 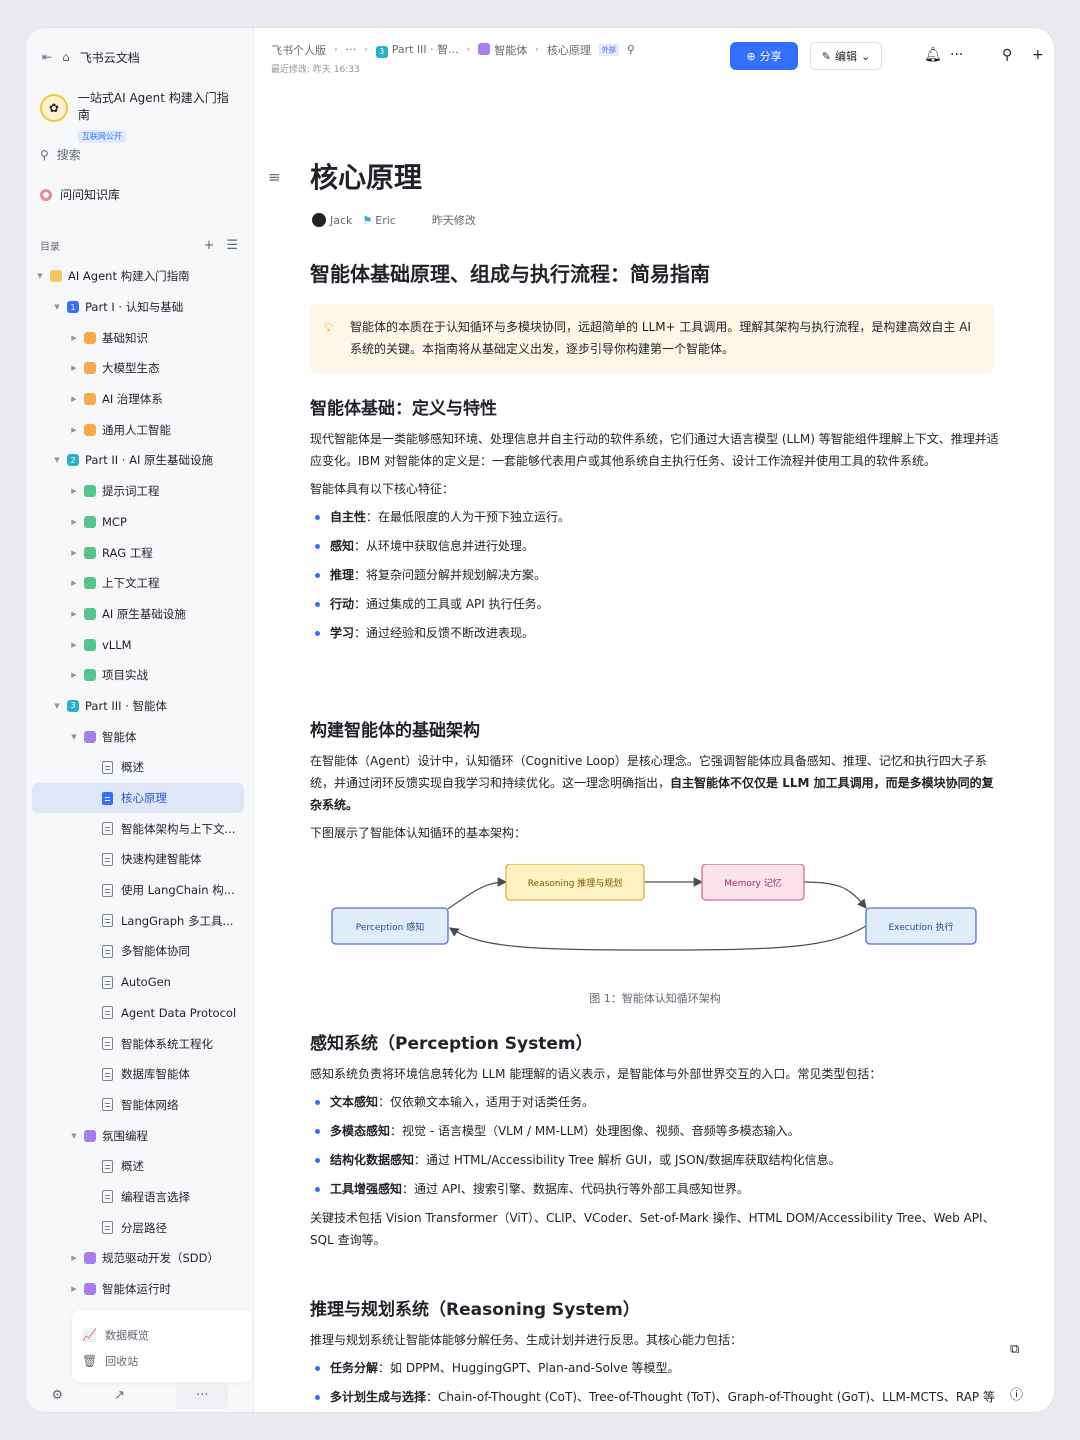 What do you see at coordinates (58, 1395) in the screenshot?
I see `settings-icon: ⚙` at bounding box center [58, 1395].